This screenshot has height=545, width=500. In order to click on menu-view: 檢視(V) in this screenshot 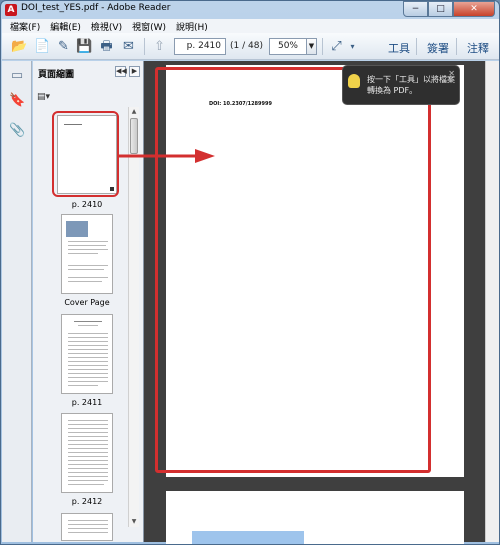, I will do `click(106, 26)`.